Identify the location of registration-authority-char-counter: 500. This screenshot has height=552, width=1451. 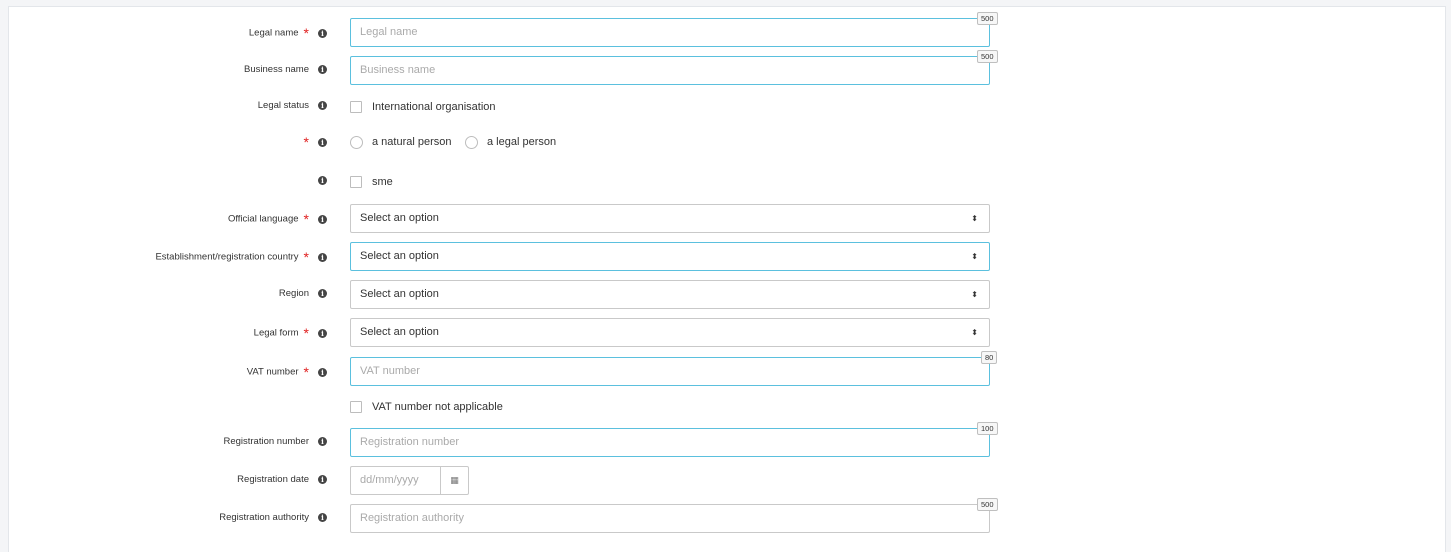
(987, 504).